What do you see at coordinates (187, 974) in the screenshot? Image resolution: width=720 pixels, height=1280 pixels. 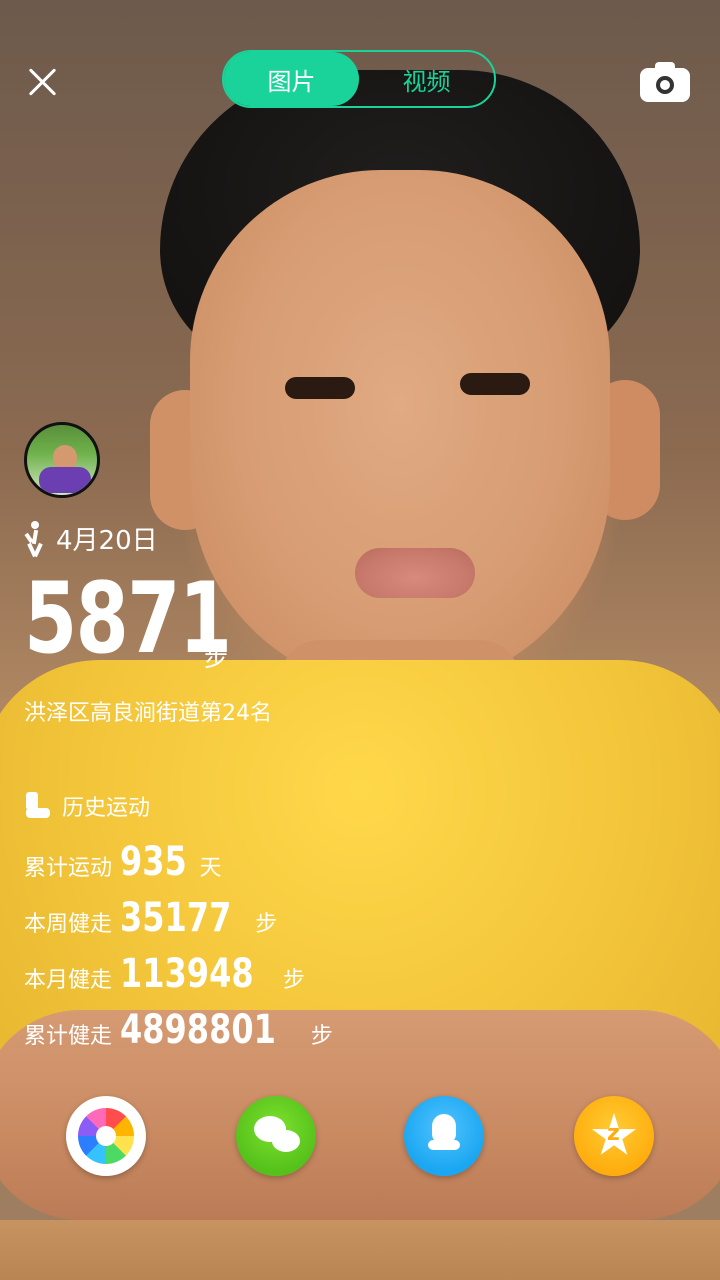 I see `stat-value: 113948` at bounding box center [187, 974].